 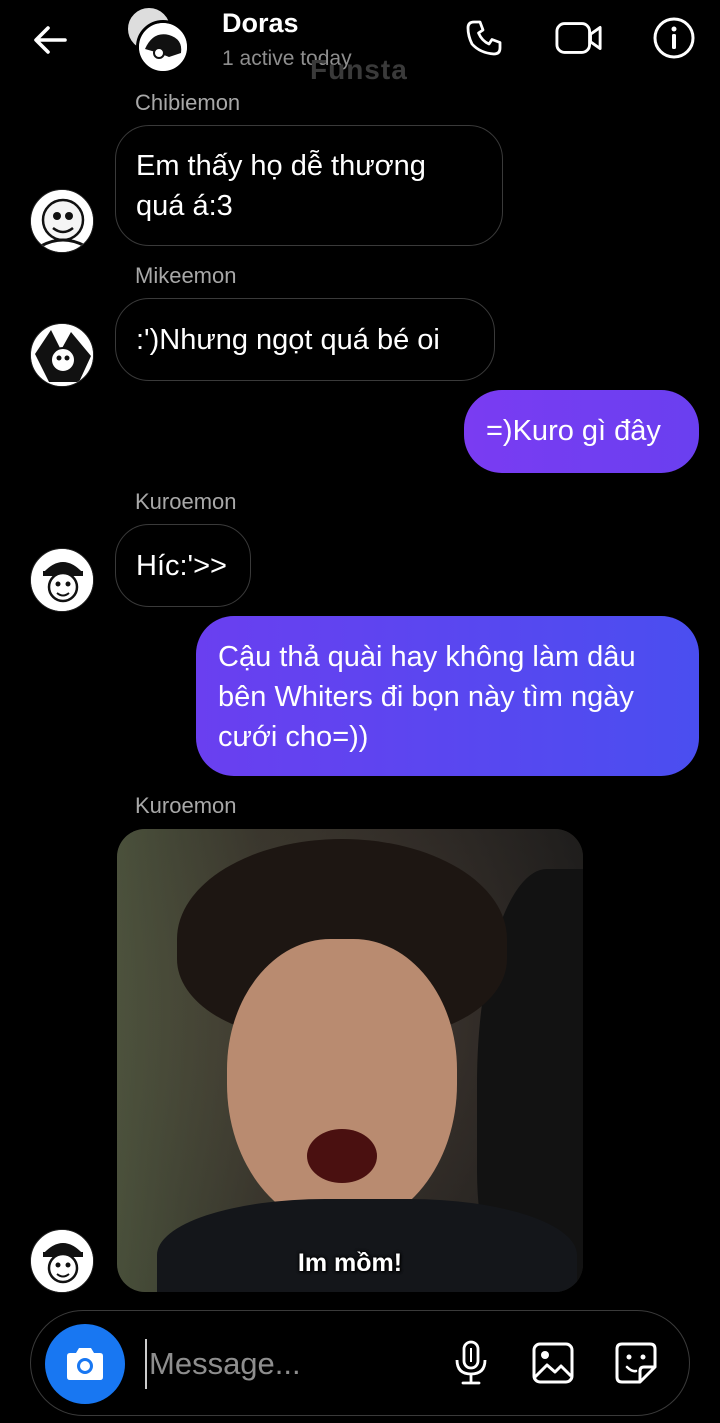 I want to click on watermark: Funsta, so click(x=359, y=69).